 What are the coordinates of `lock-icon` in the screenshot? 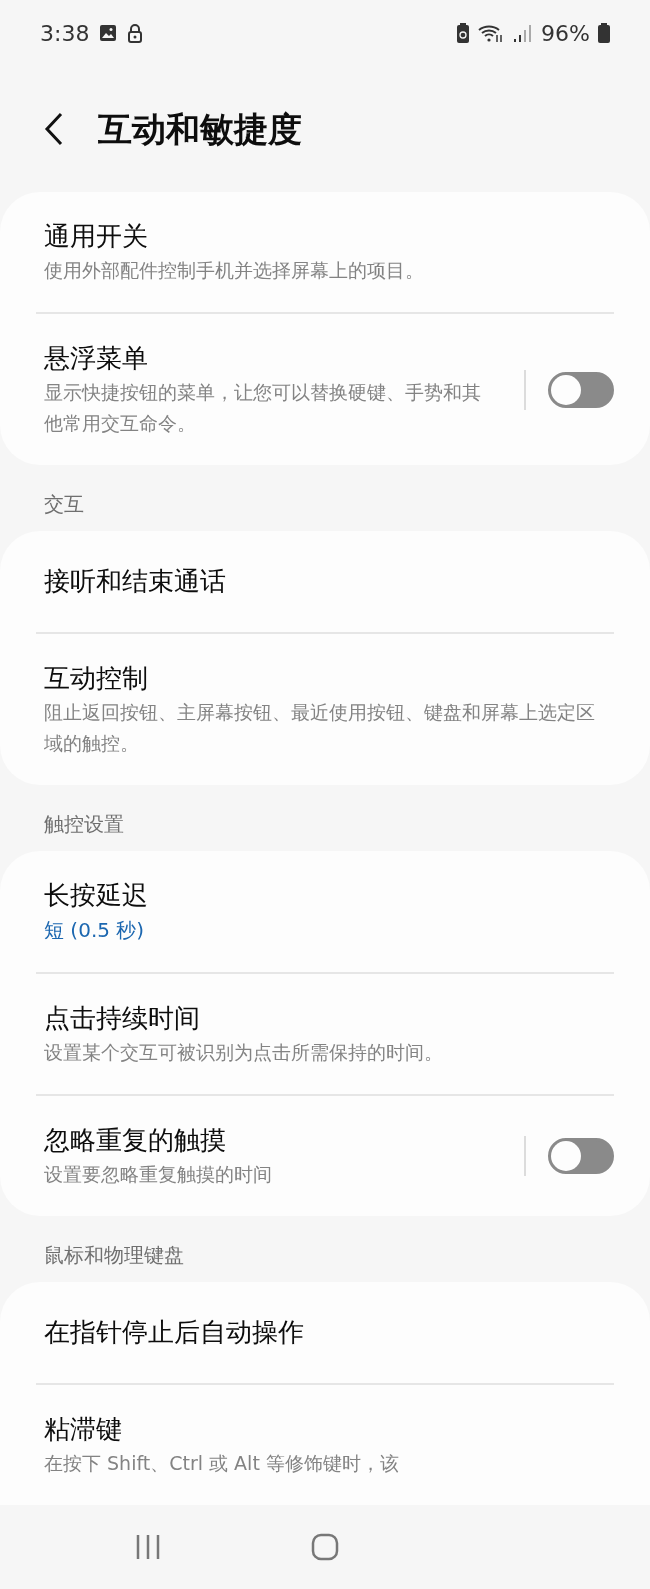 It's located at (135, 33).